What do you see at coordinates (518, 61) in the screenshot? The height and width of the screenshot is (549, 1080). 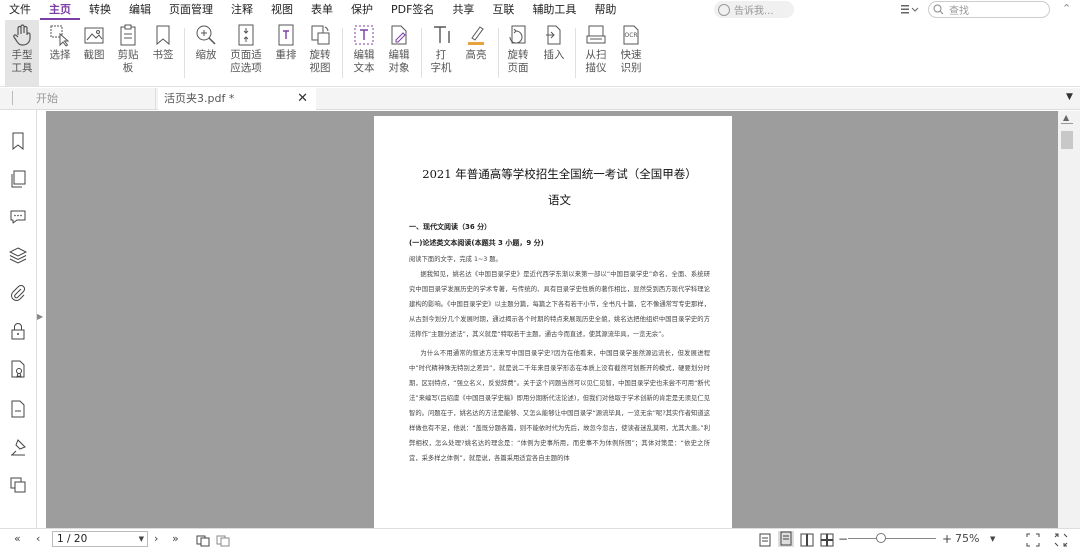 I see `rotate-page-label: 旋转 页面` at bounding box center [518, 61].